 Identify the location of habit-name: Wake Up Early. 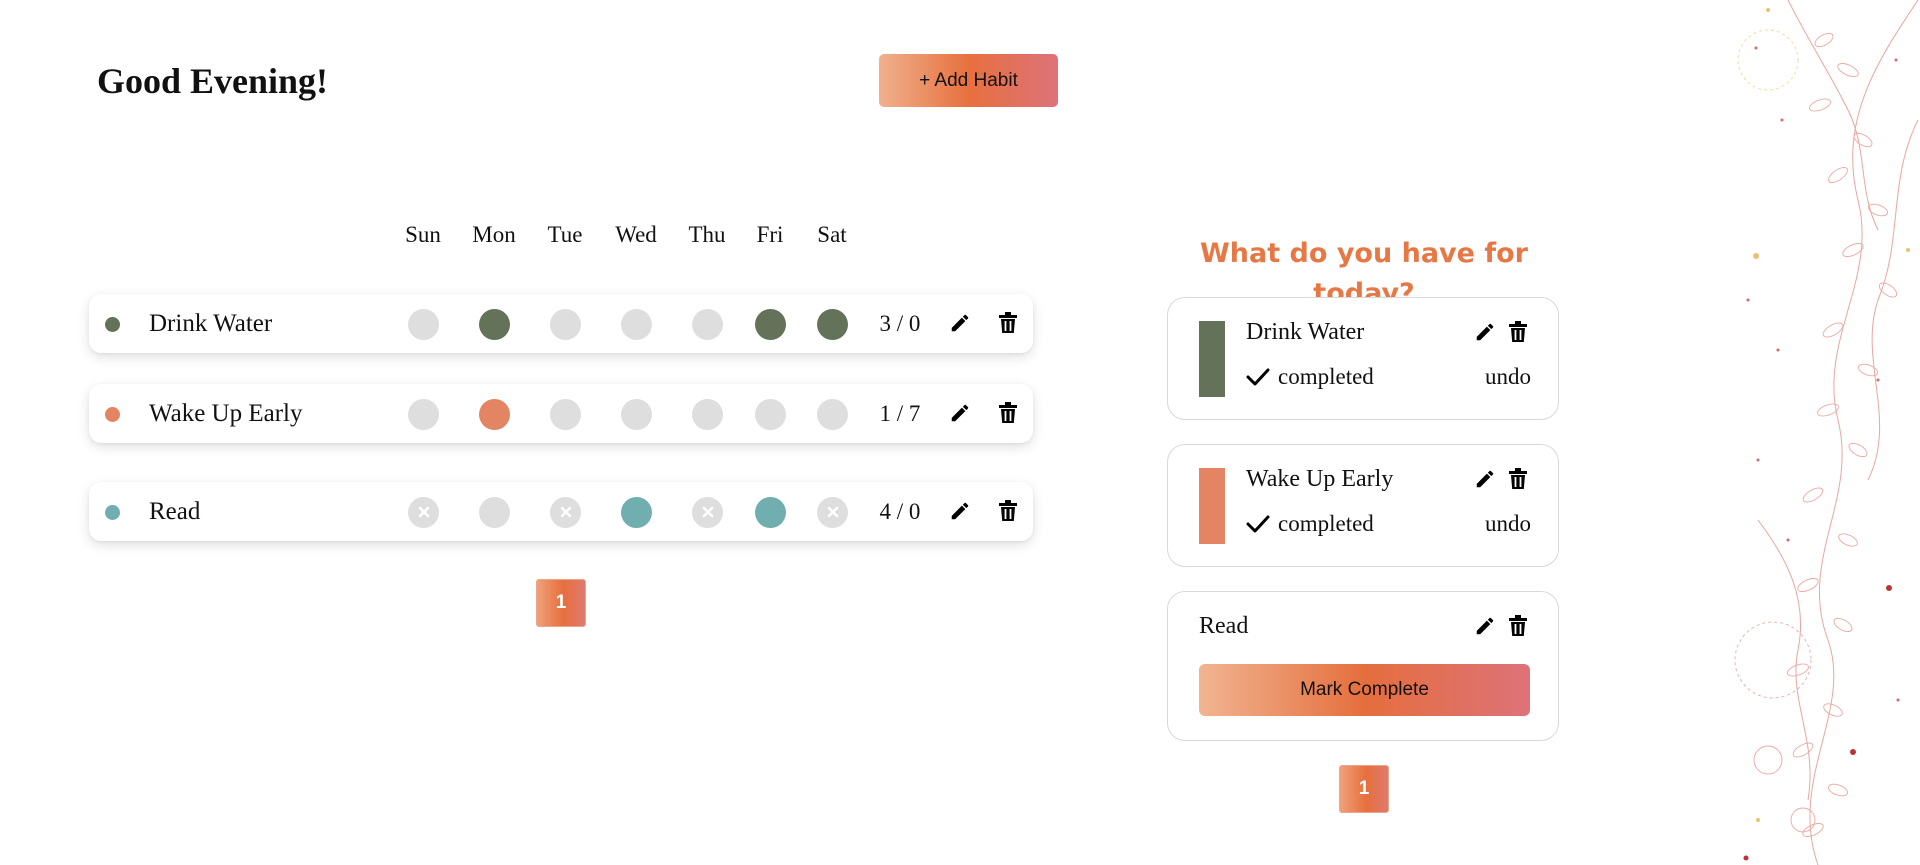
(226, 413).